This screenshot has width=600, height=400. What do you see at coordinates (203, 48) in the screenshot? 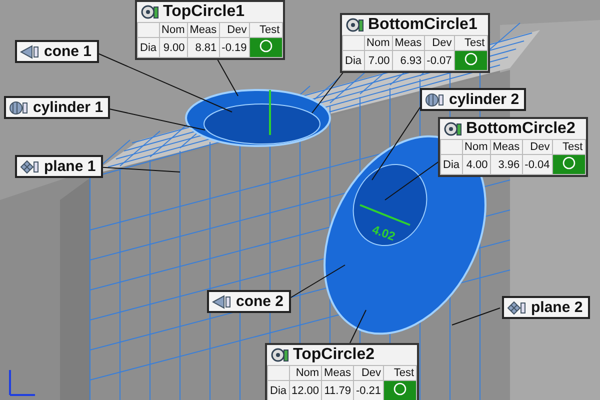
I see `table-cell: 8.81` at bounding box center [203, 48].